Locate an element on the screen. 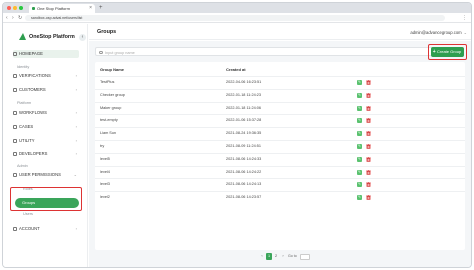 The height and width of the screenshot is (270, 474). home-icon is located at coordinates (15, 54).